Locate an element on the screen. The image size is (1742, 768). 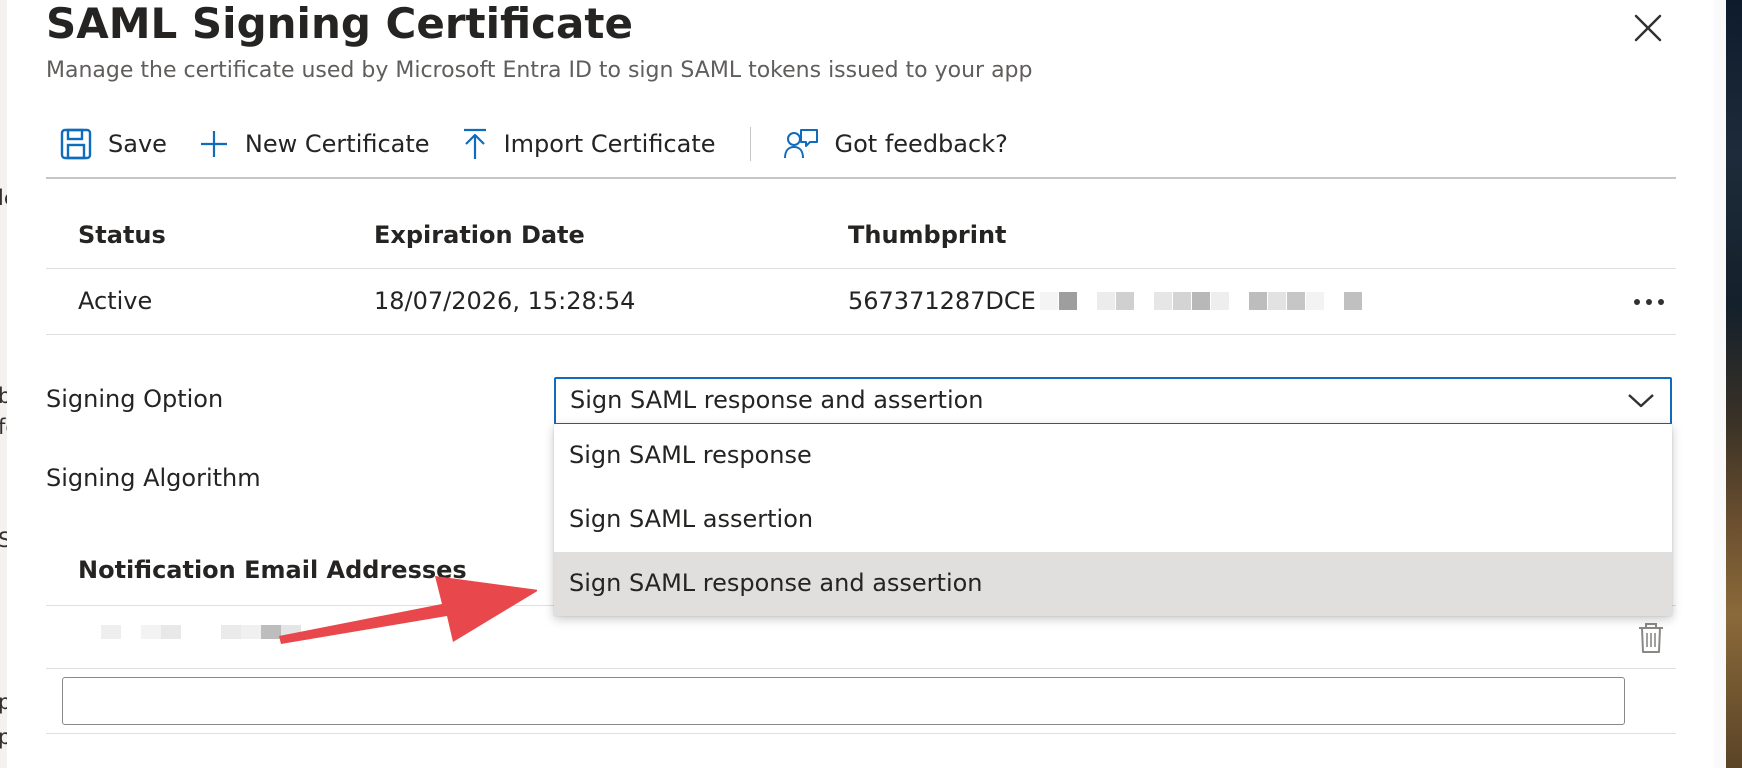
new-certificate-label: New Certificate is located at coordinates (337, 144).